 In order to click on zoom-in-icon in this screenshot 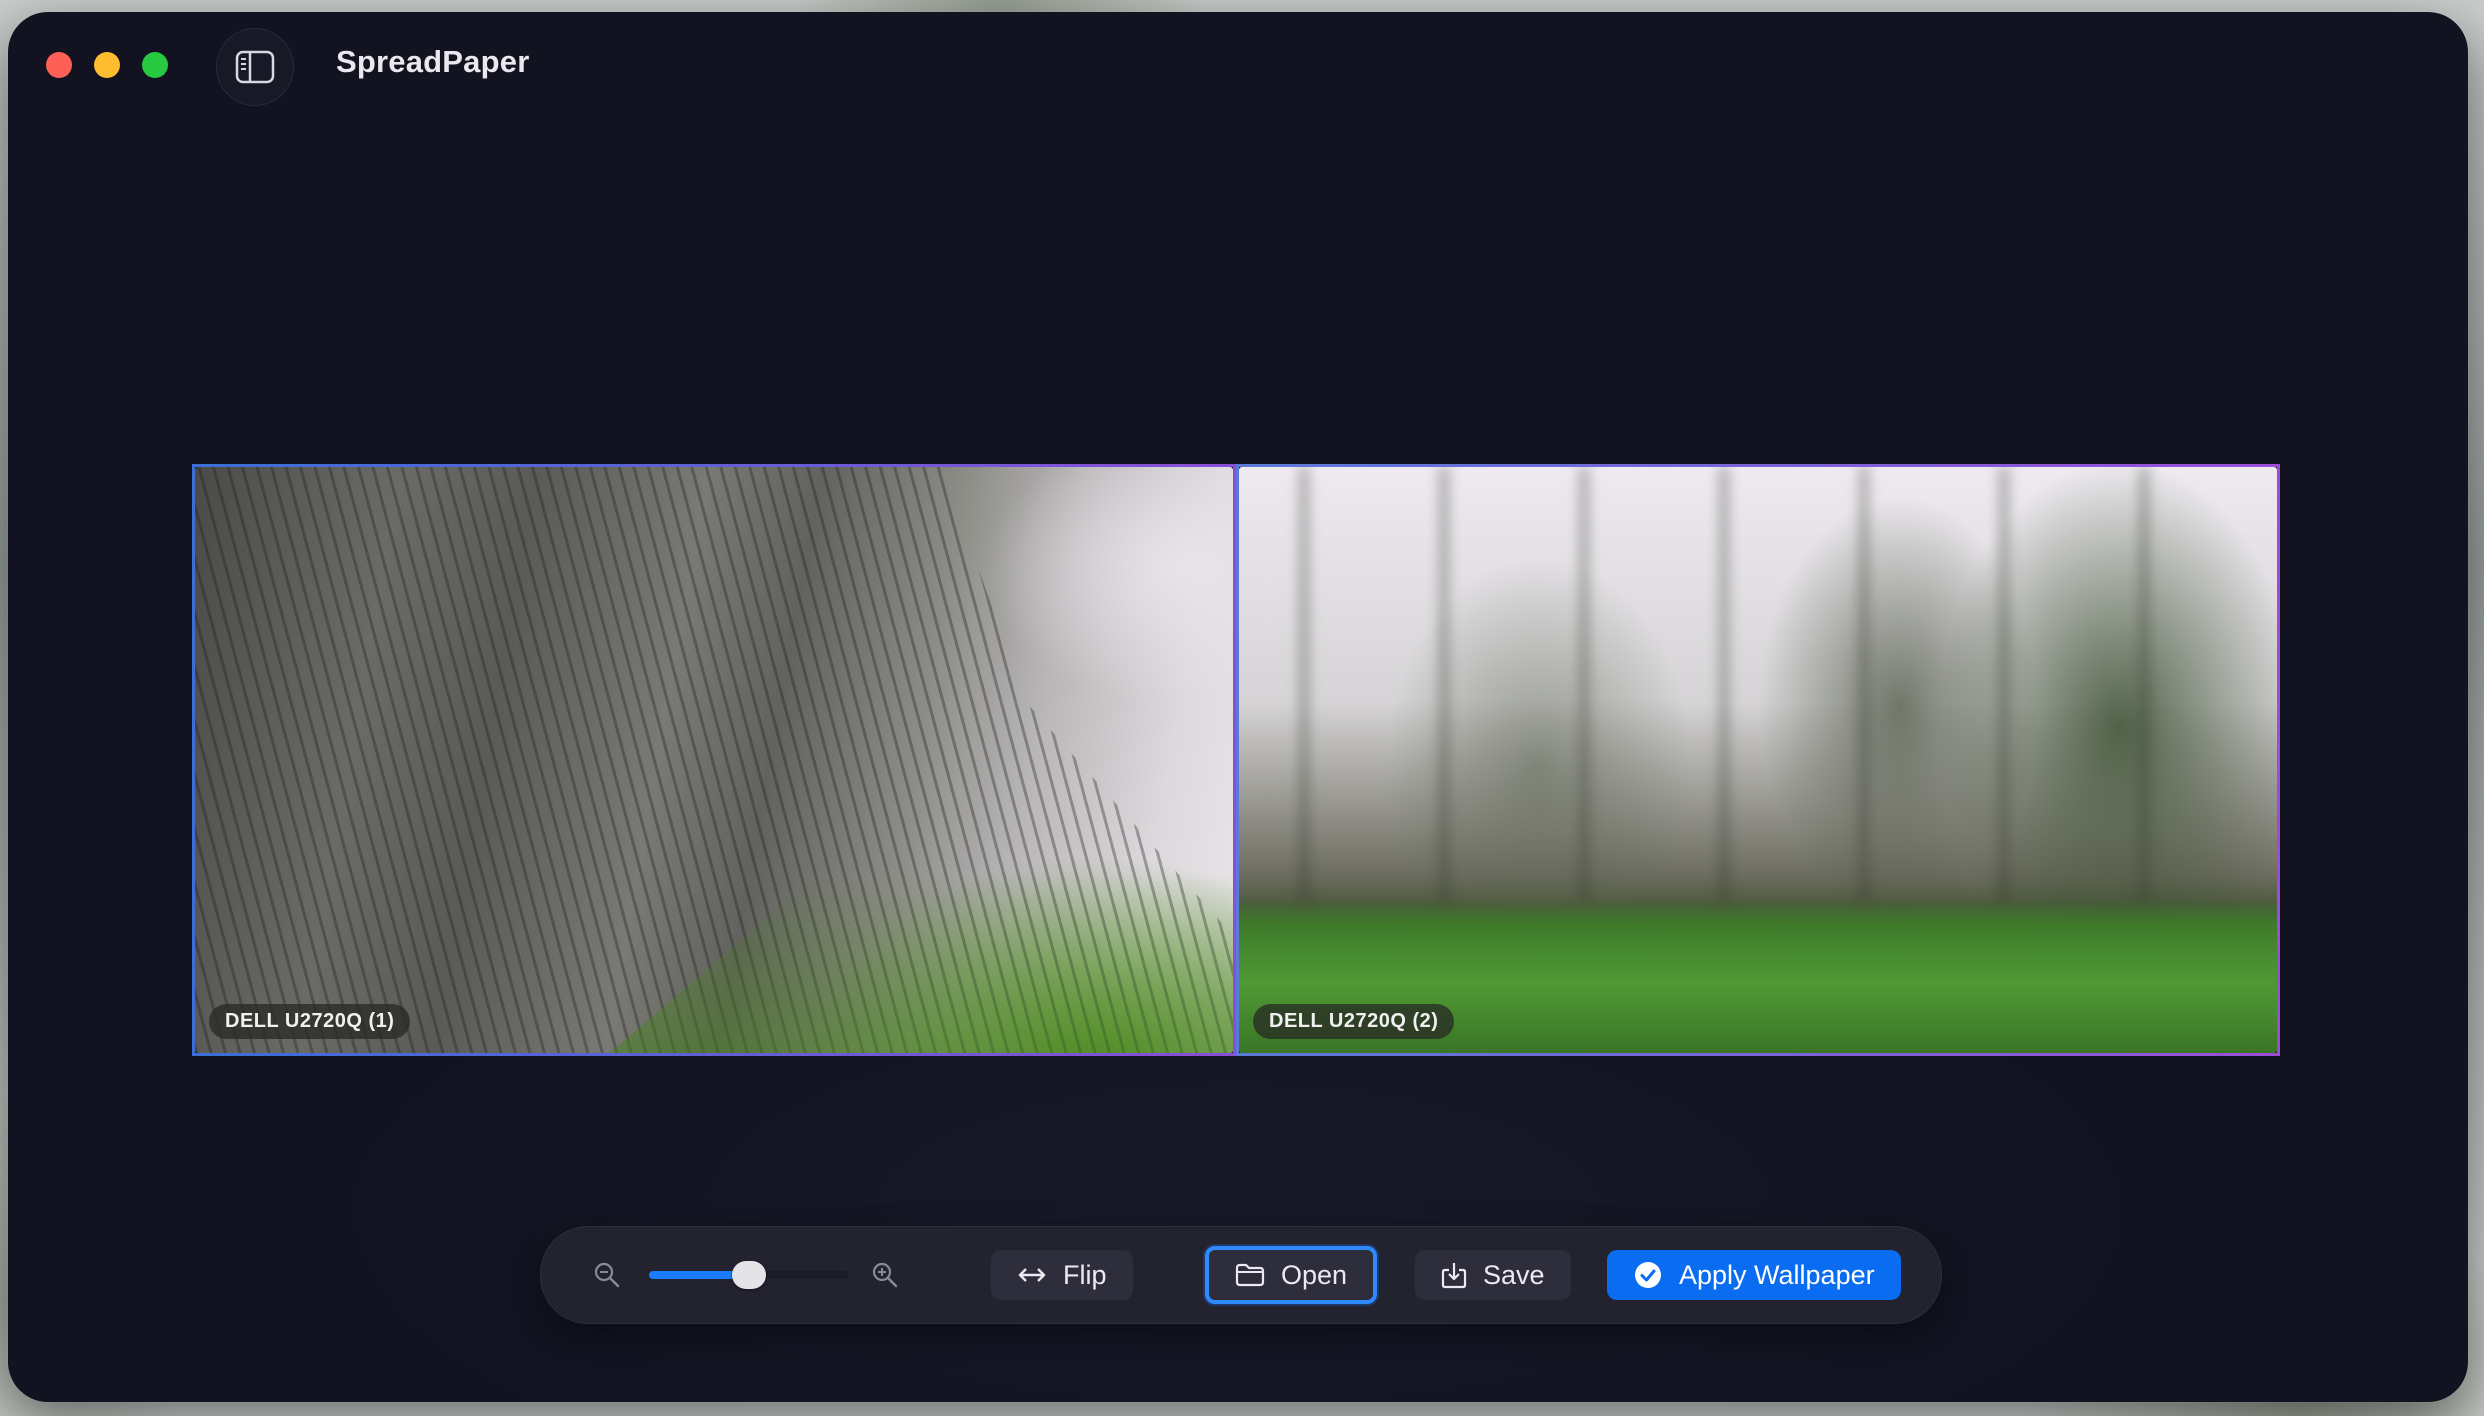, I will do `click(885, 1275)`.